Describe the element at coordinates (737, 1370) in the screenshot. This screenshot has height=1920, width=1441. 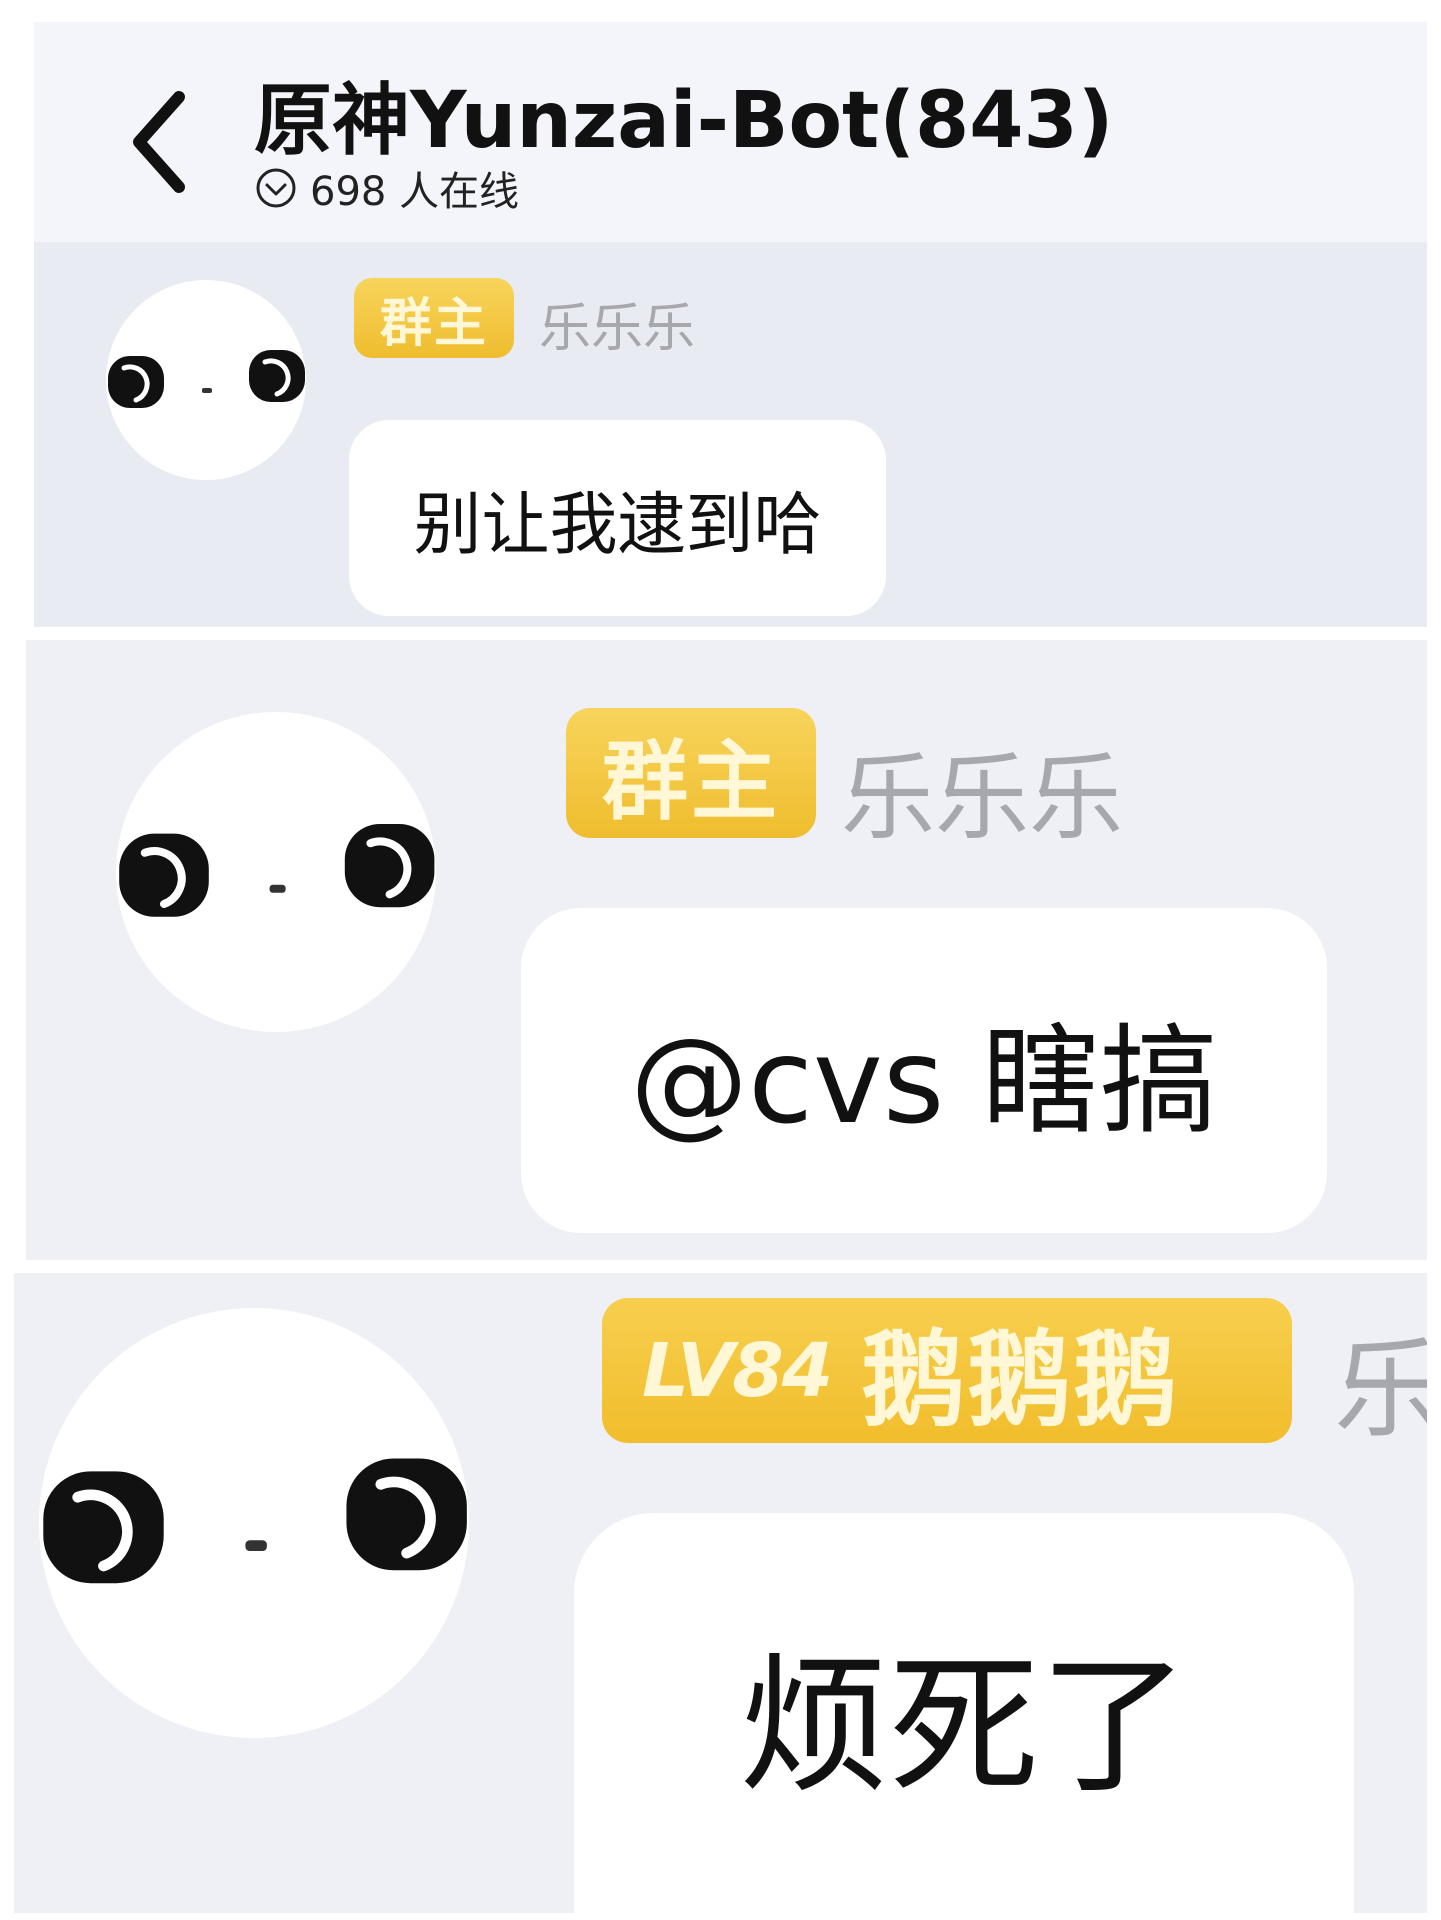
I see `level-label: LV84` at that location.